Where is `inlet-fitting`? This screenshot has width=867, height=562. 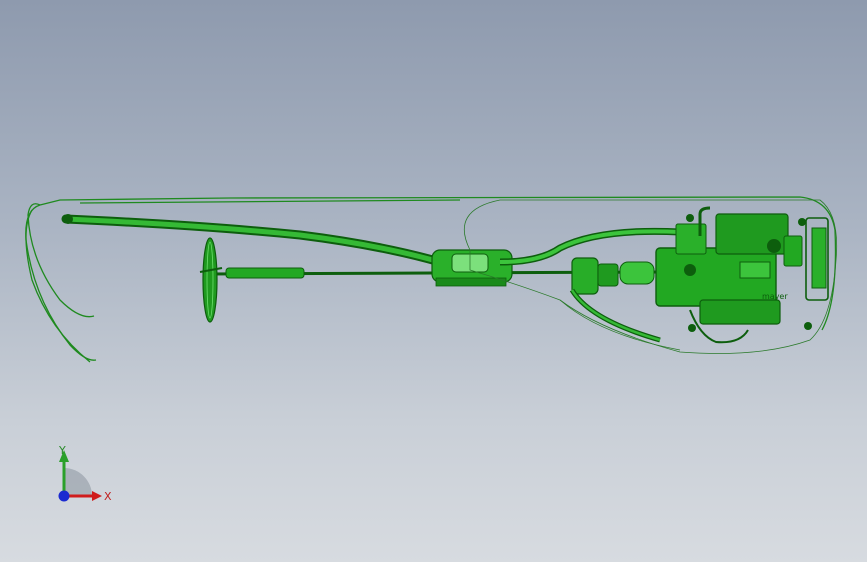 inlet-fitting is located at coordinates (615, 300).